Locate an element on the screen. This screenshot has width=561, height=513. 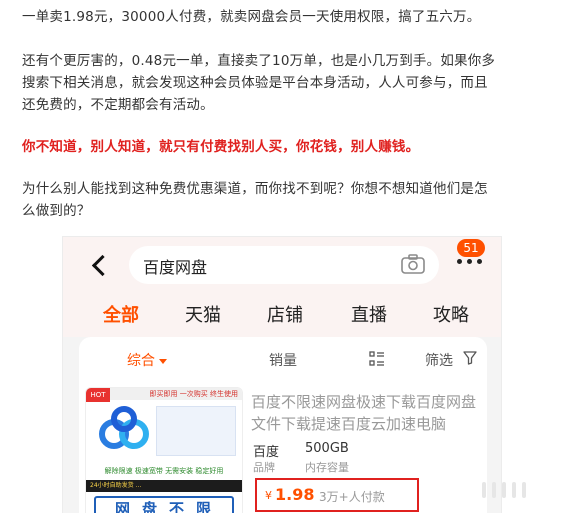
paragraph-2-line-2: 搜索下相关消息，就会发现这种会员体验是平台本身活动，人人可参与，而且 is located at coordinates (255, 83).